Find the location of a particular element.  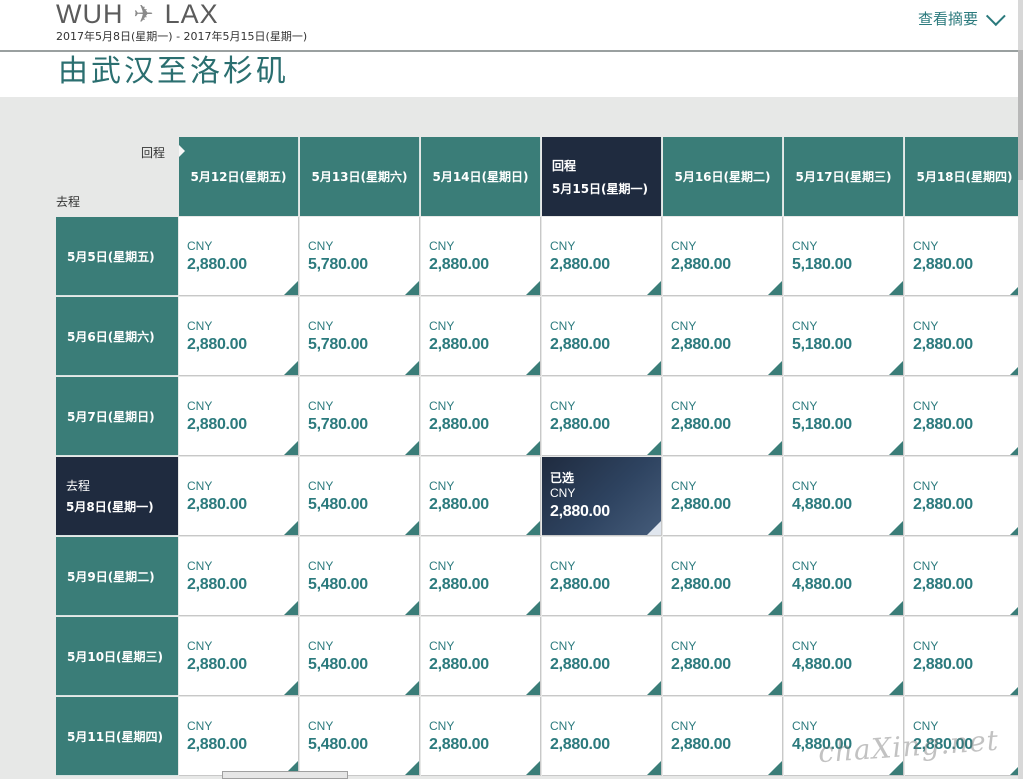

fare-price: 5,780.00 is located at coordinates (338, 264).